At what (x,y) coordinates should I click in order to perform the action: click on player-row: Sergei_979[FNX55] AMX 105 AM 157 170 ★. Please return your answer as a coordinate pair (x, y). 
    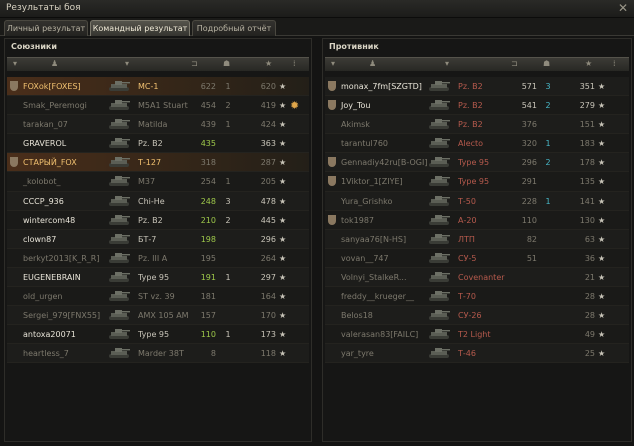
    Looking at the image, I should click on (158, 316).